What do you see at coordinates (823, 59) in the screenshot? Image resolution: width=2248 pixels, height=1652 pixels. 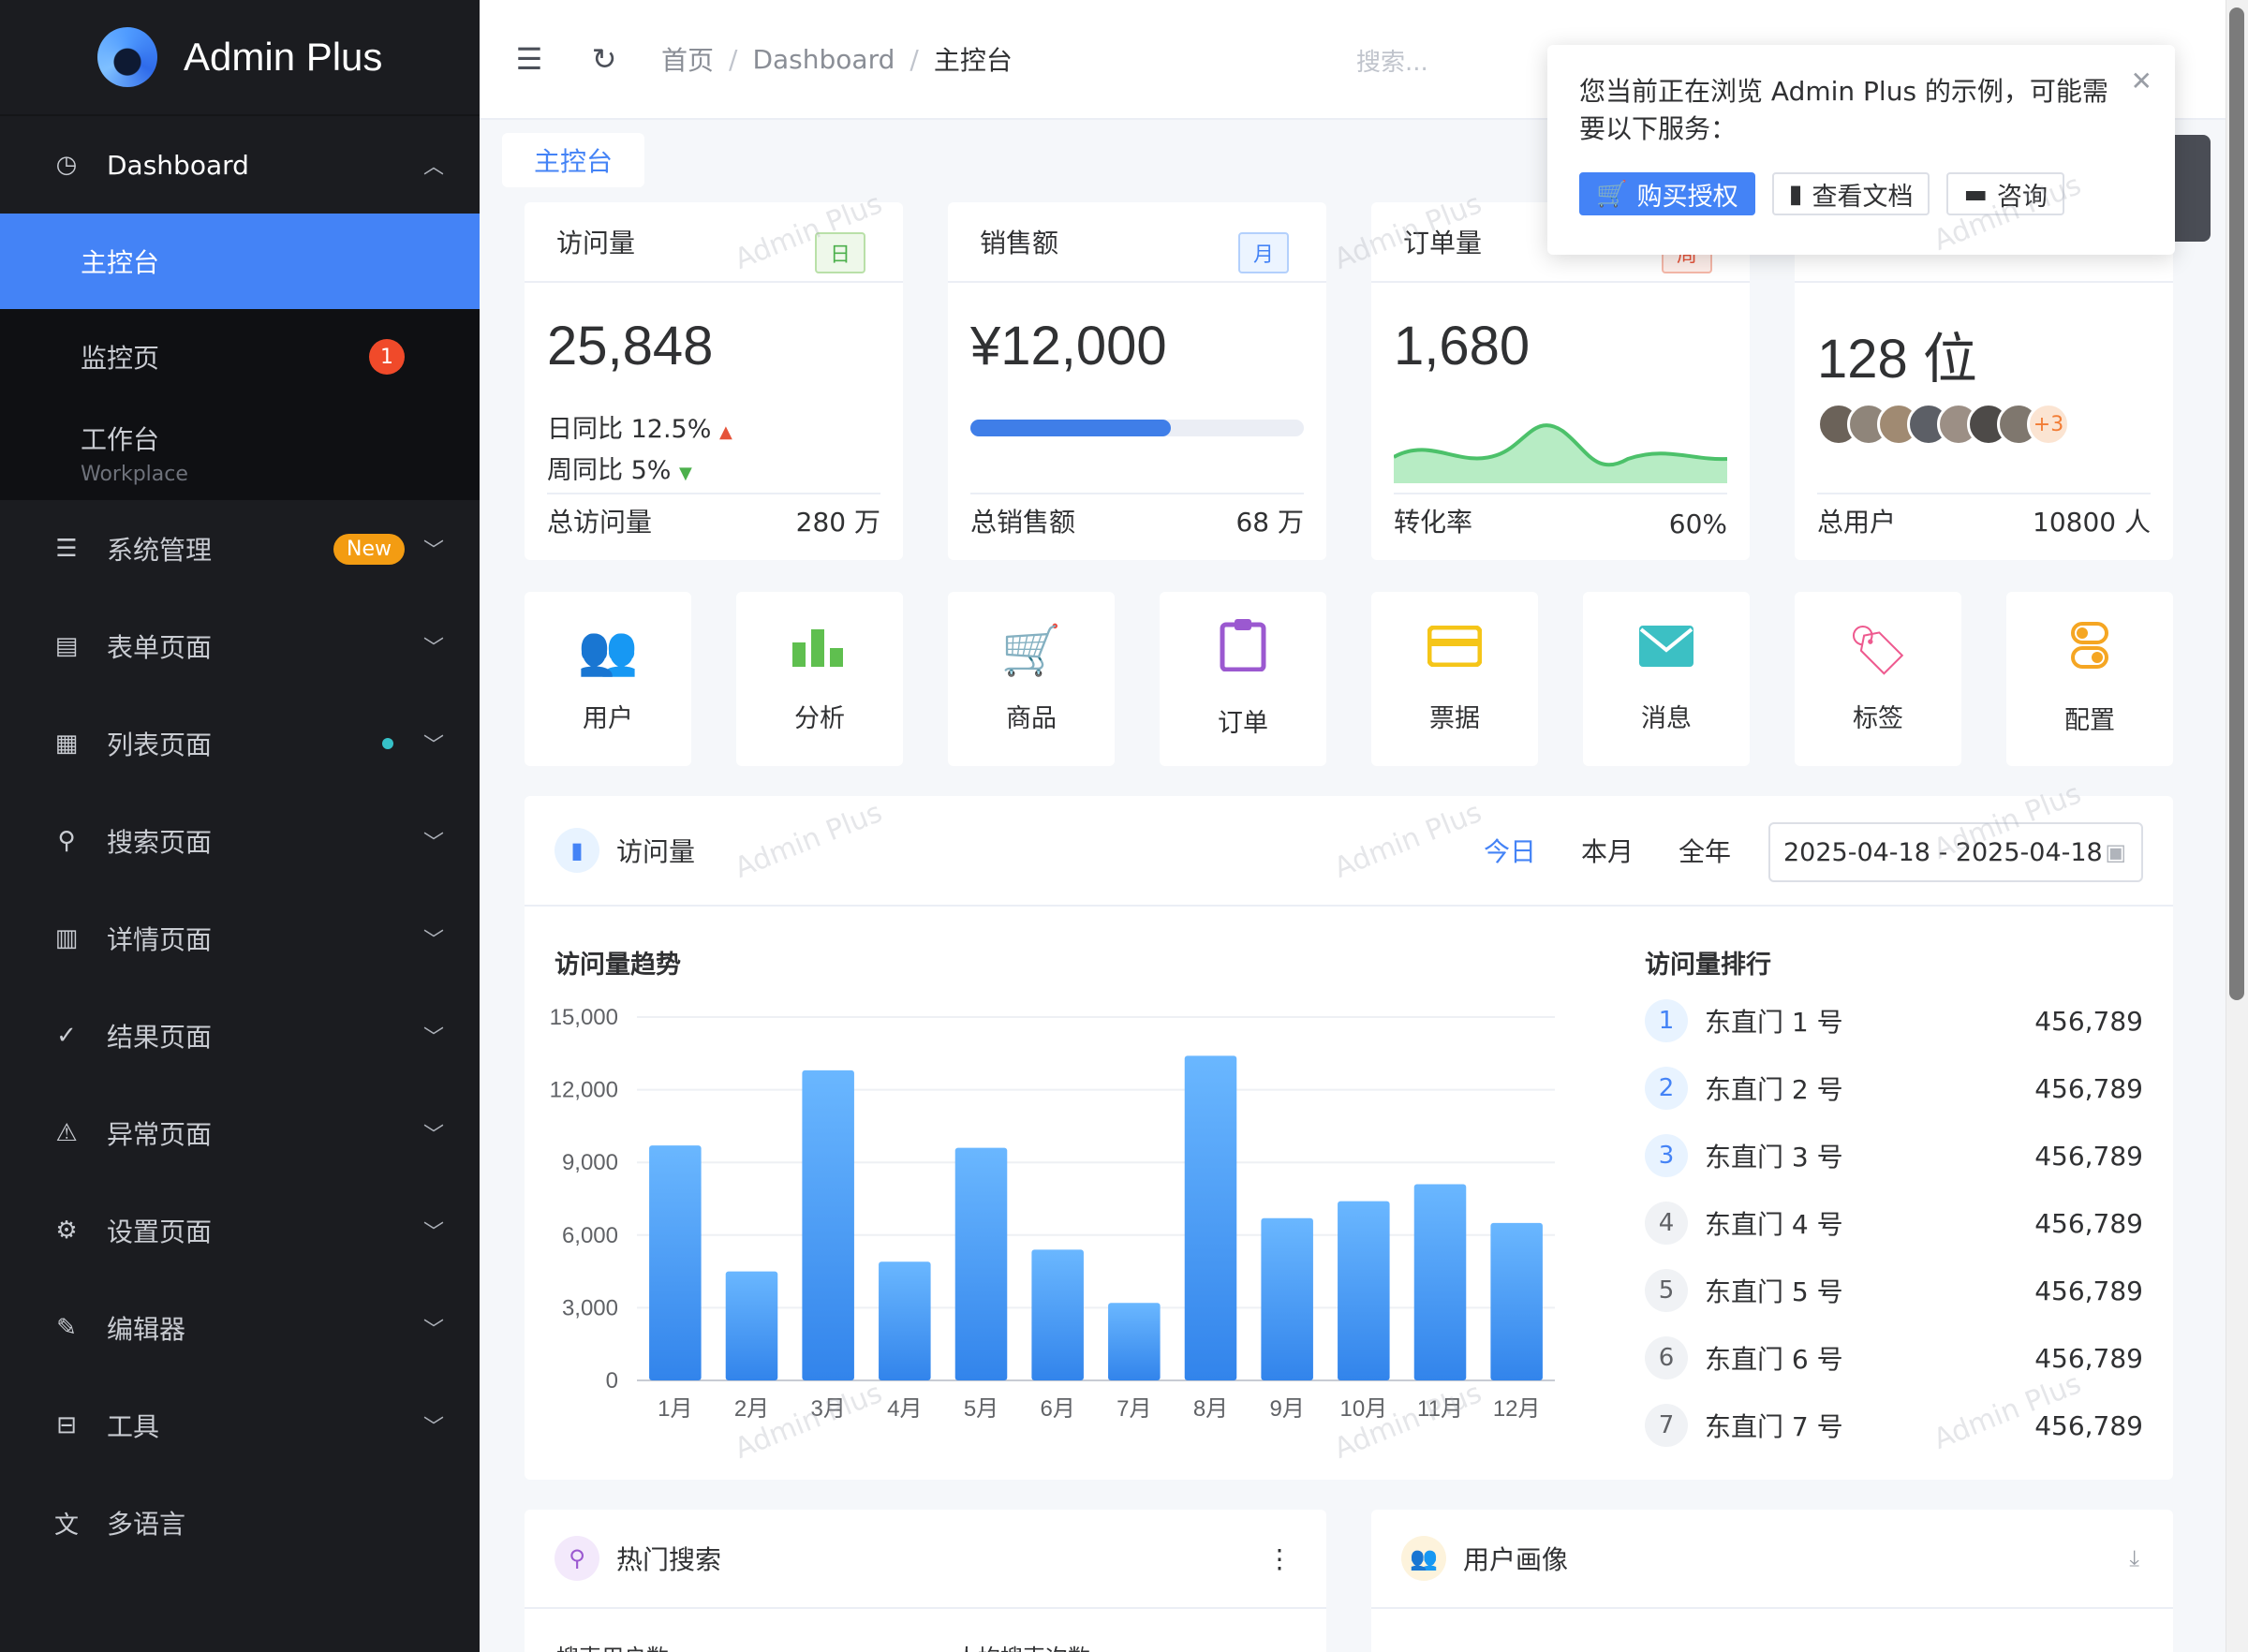 I see `breadcrumb-dashboard: Dashboard` at bounding box center [823, 59].